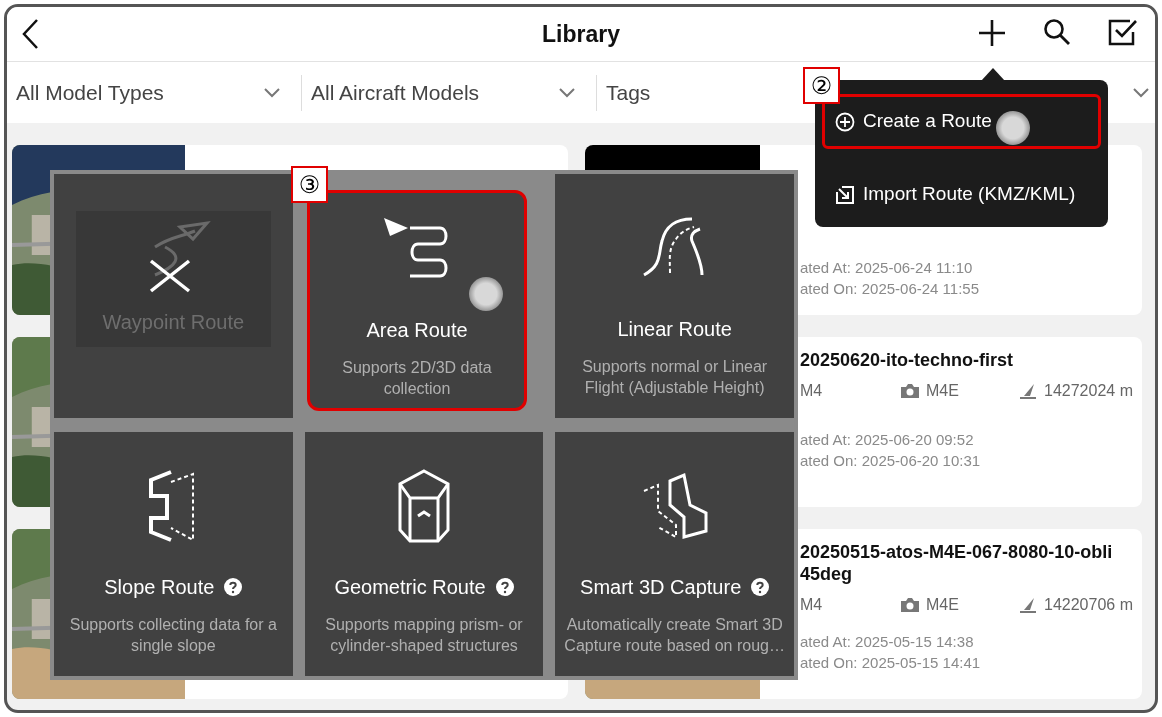 Image resolution: width=1162 pixels, height=717 pixels. I want to click on search-icon, so click(1057, 32).